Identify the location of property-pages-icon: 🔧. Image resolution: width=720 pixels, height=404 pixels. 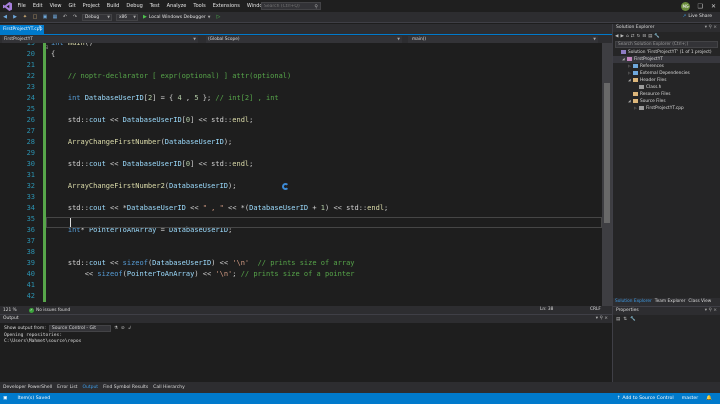
(633, 319).